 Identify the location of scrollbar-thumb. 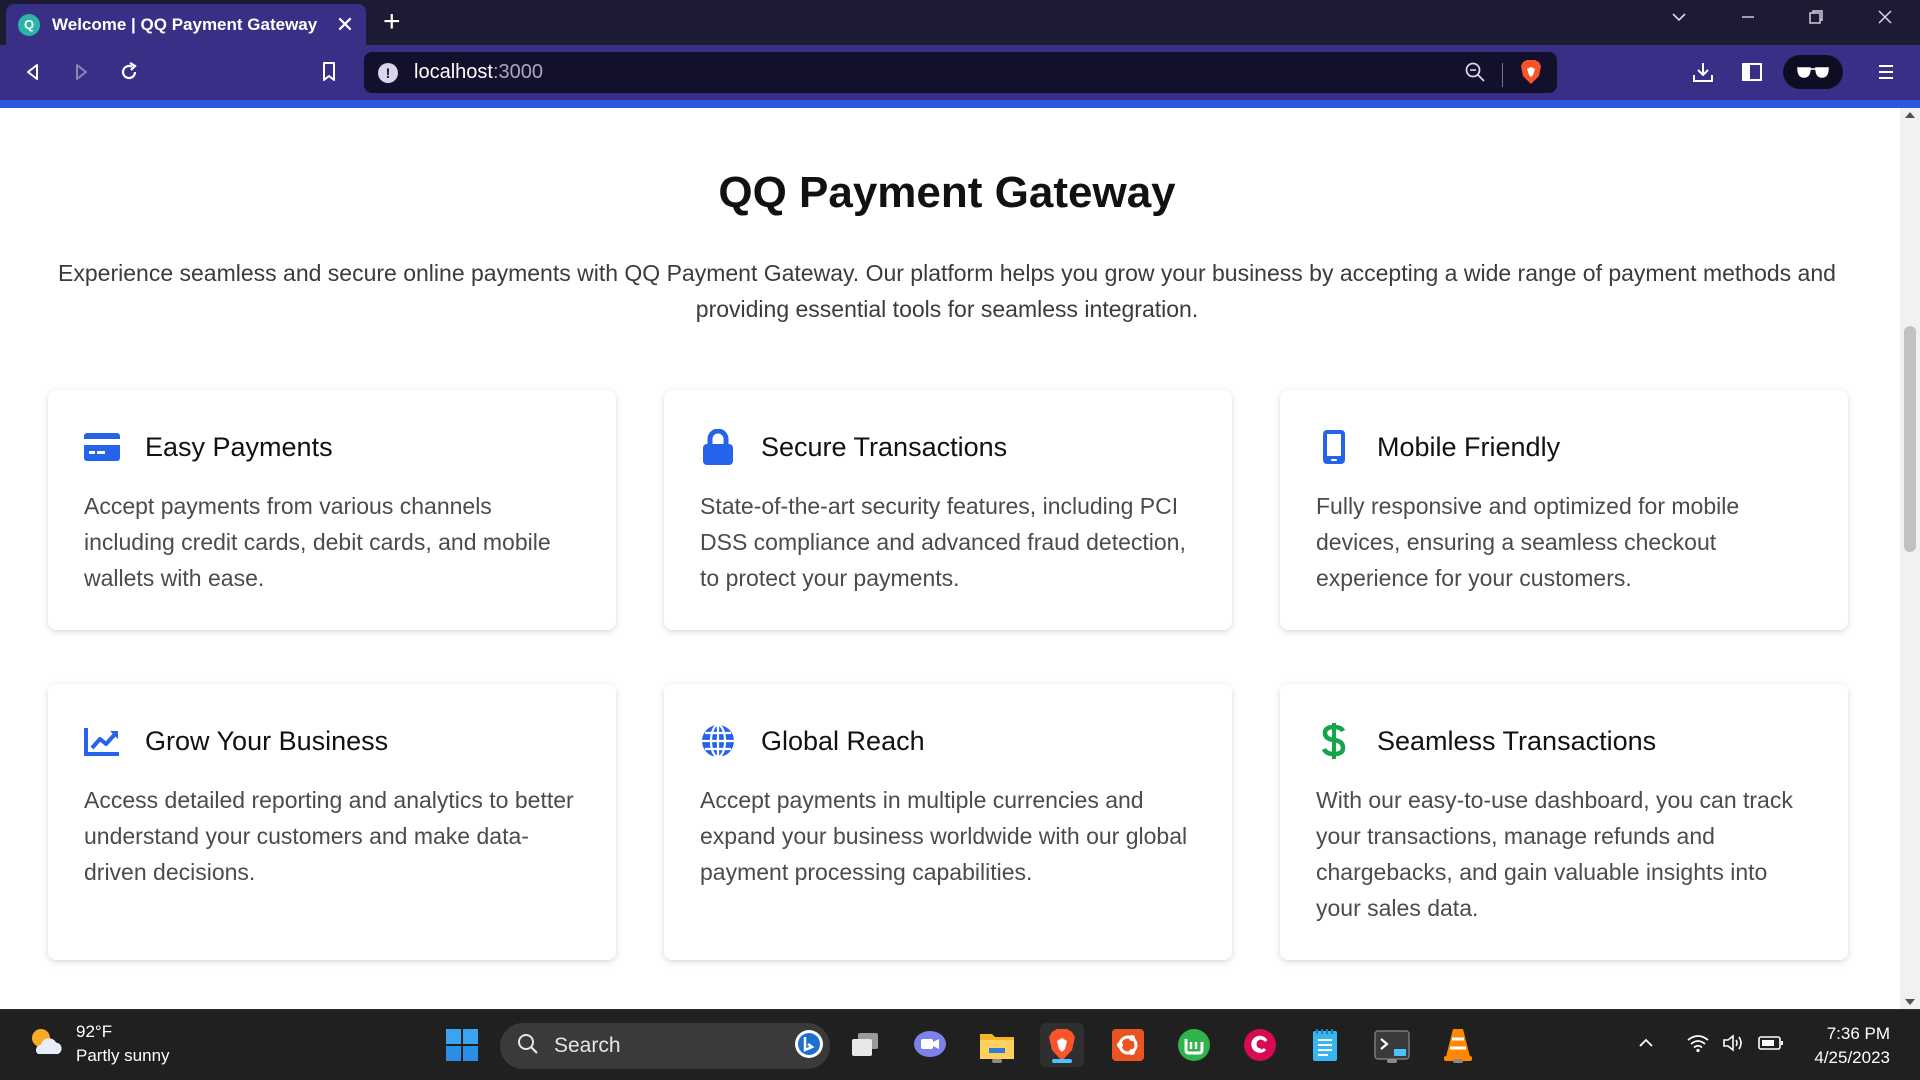
(1910, 439).